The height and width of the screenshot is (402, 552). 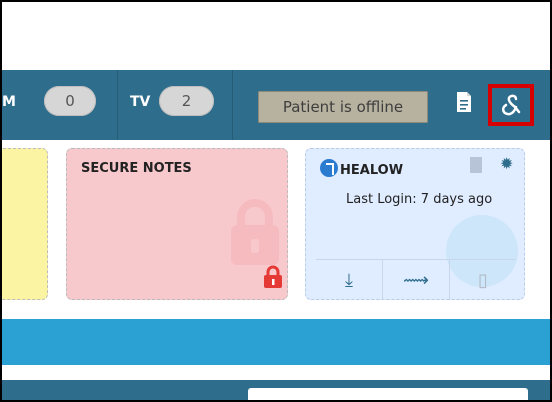 I want to click on card-title: SECURE NOTES, so click(x=136, y=168).